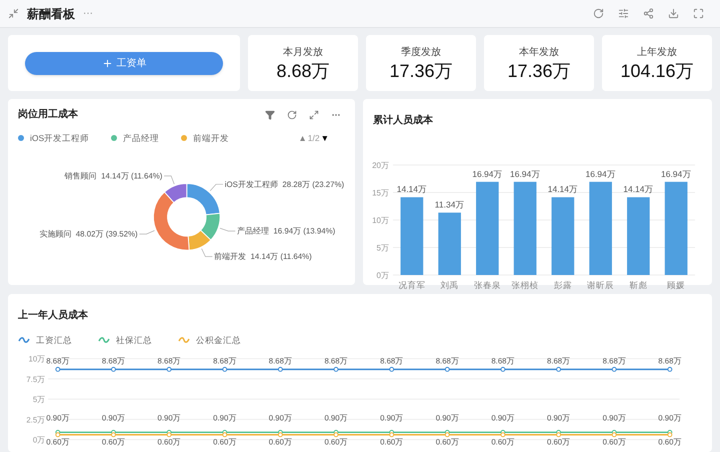 Image resolution: width=720 pixels, height=452 pixels. Describe the element at coordinates (60, 138) in the screenshot. I see `legend-label: iOS开发工程师` at that location.